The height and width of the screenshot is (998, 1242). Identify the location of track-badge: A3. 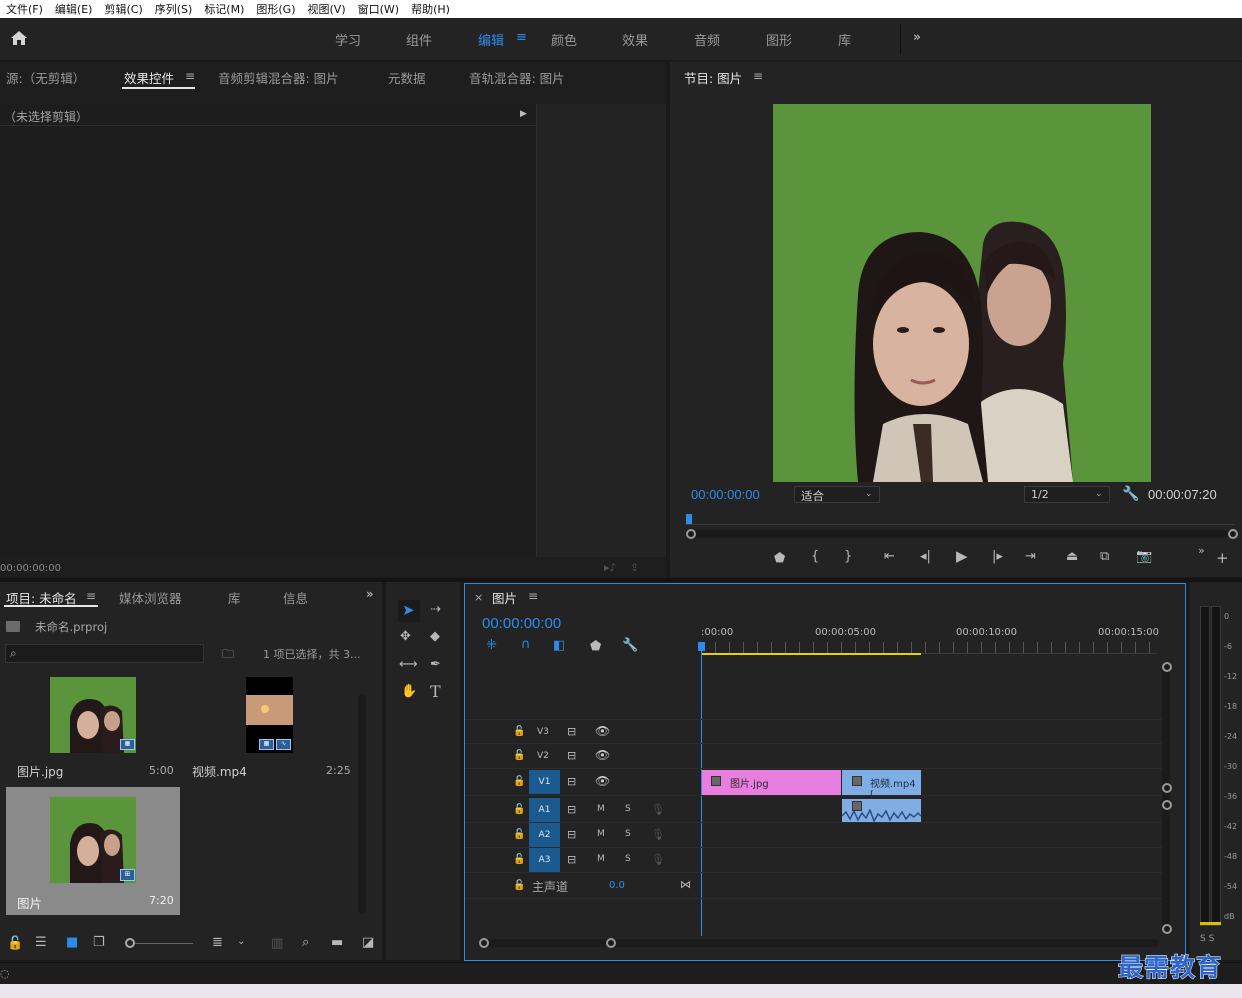
(544, 860).